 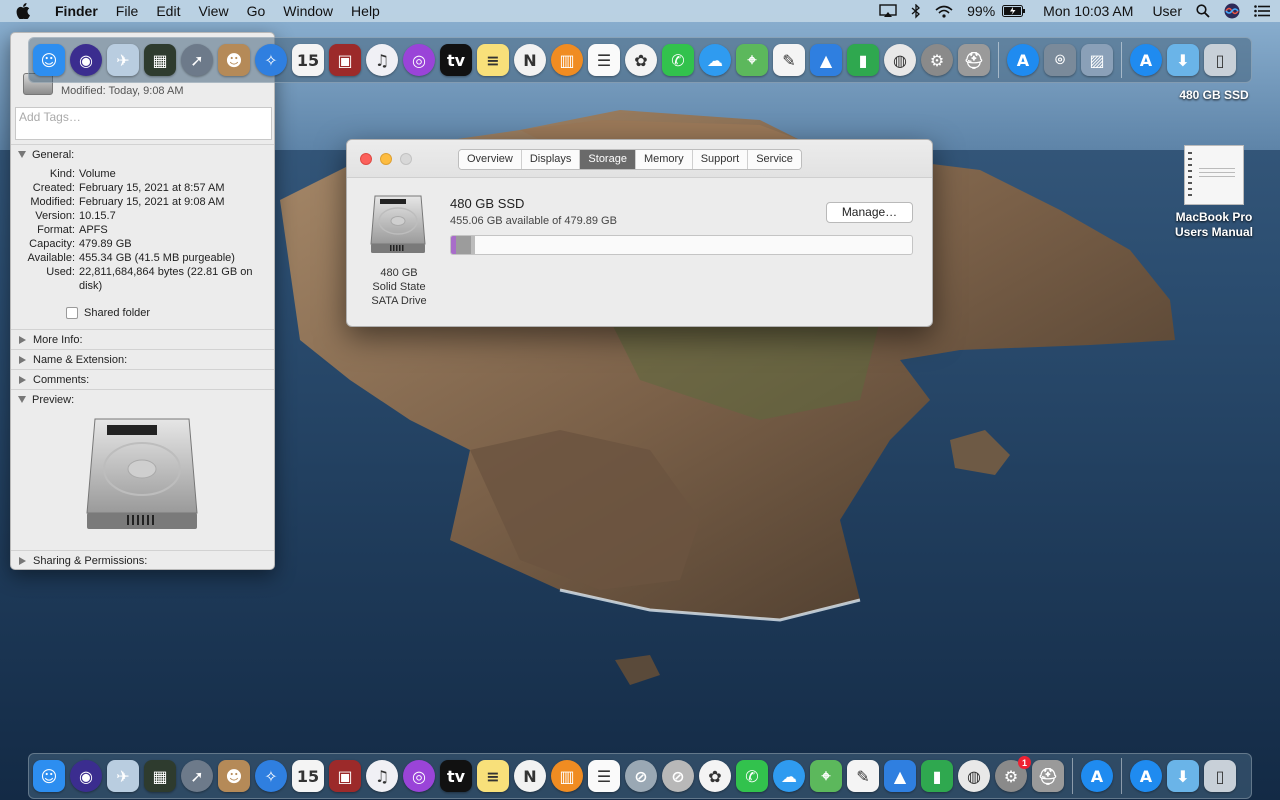 What do you see at coordinates (386, 159) in the screenshot?
I see `minimize-button` at bounding box center [386, 159].